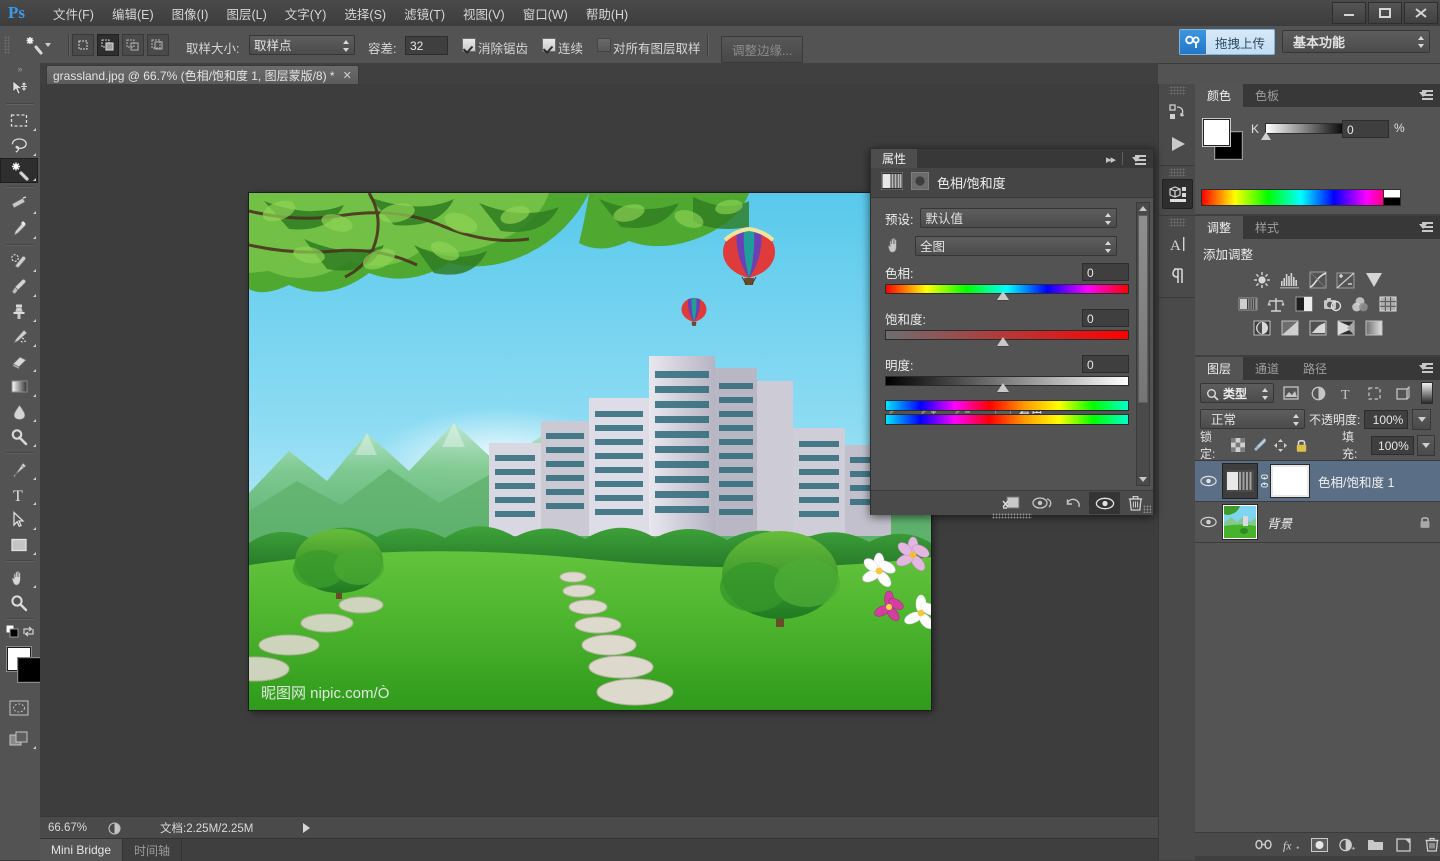  What do you see at coordinates (1007, 419) in the screenshot?
I see `color-range-bar-bottom` at bounding box center [1007, 419].